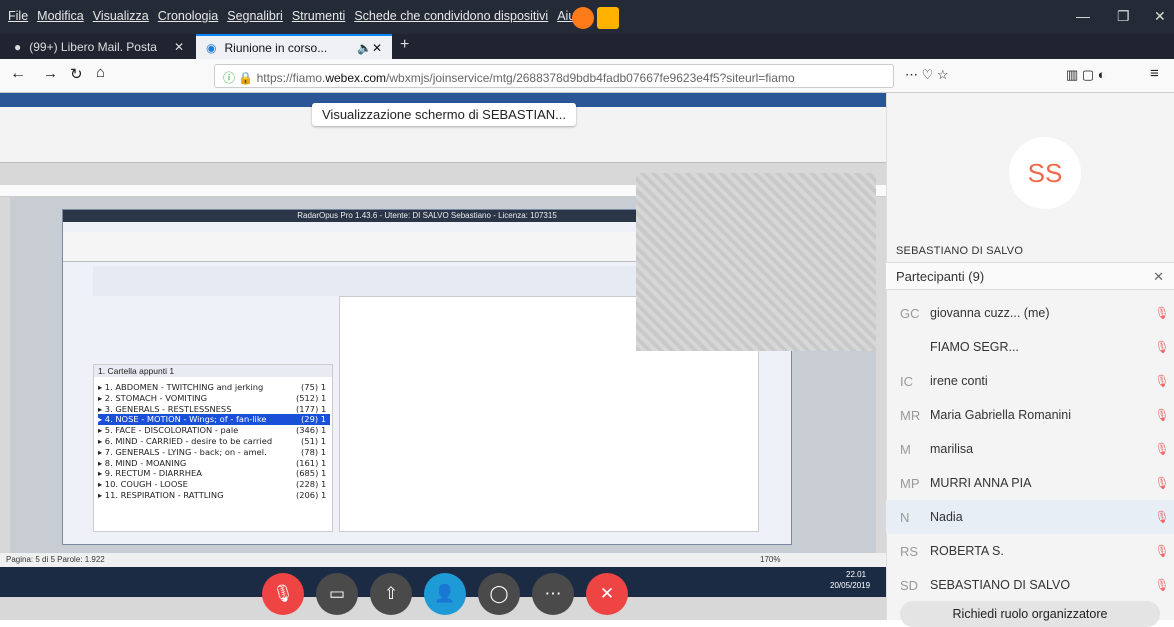  What do you see at coordinates (952, 449) in the screenshot?
I see `participant-name: marilisa` at bounding box center [952, 449].